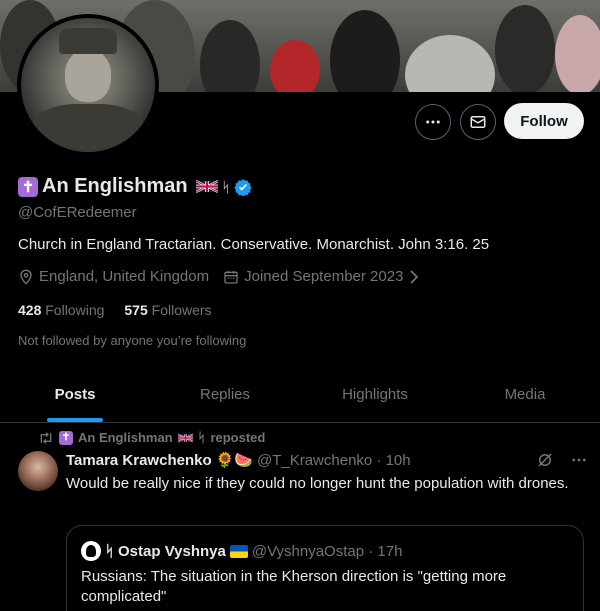 The width and height of the screenshot is (600, 611). I want to click on post-more-icon, so click(579, 460).